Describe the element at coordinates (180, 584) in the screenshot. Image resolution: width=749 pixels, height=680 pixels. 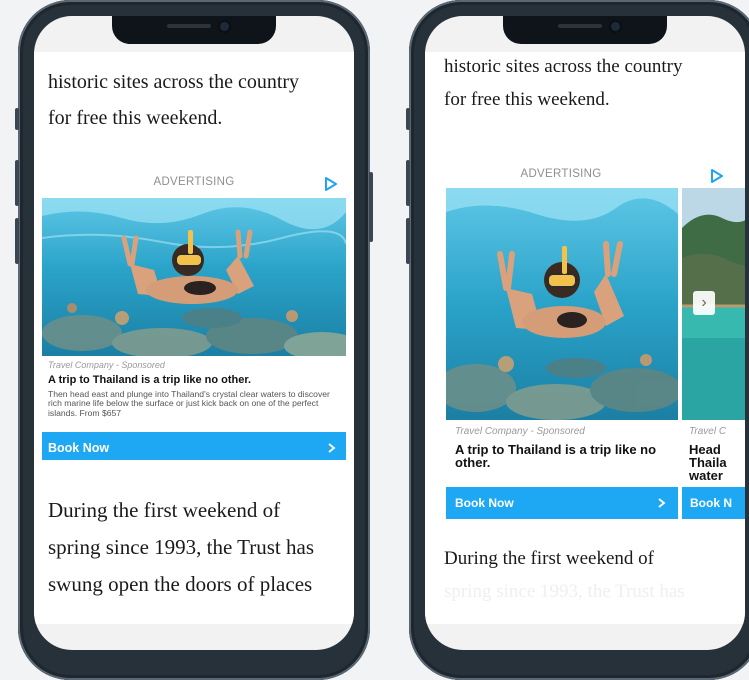
I see `article-body-line: swung open the doors of places` at that location.